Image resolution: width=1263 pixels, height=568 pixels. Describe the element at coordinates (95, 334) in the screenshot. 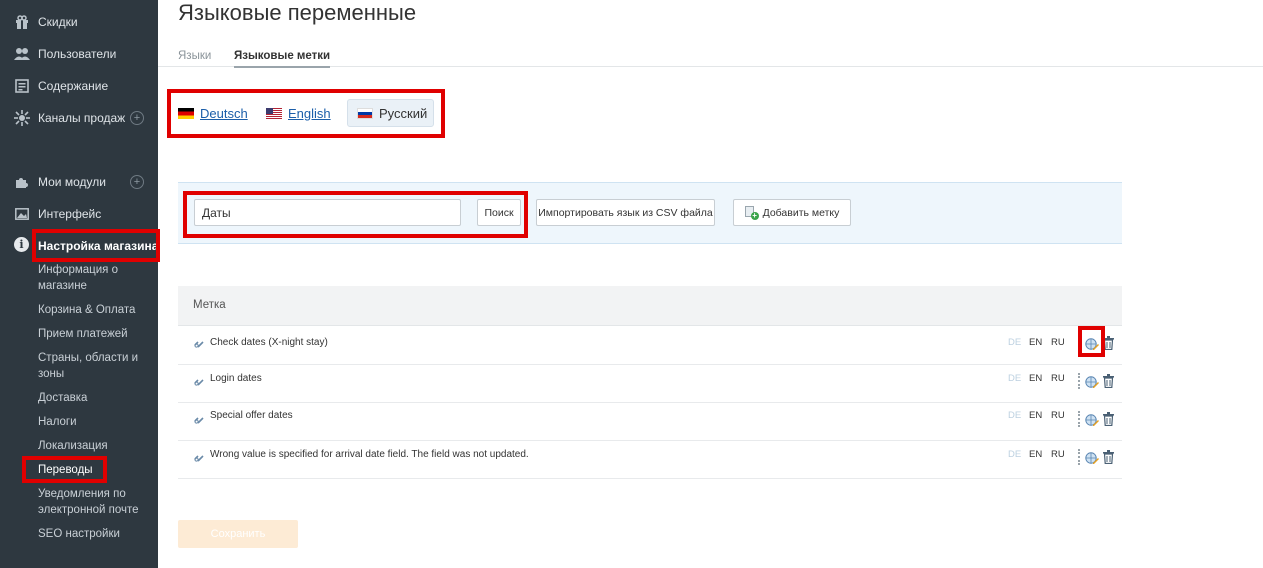

I see `sidebar-subitem-payment-methods: Прием платежей` at that location.